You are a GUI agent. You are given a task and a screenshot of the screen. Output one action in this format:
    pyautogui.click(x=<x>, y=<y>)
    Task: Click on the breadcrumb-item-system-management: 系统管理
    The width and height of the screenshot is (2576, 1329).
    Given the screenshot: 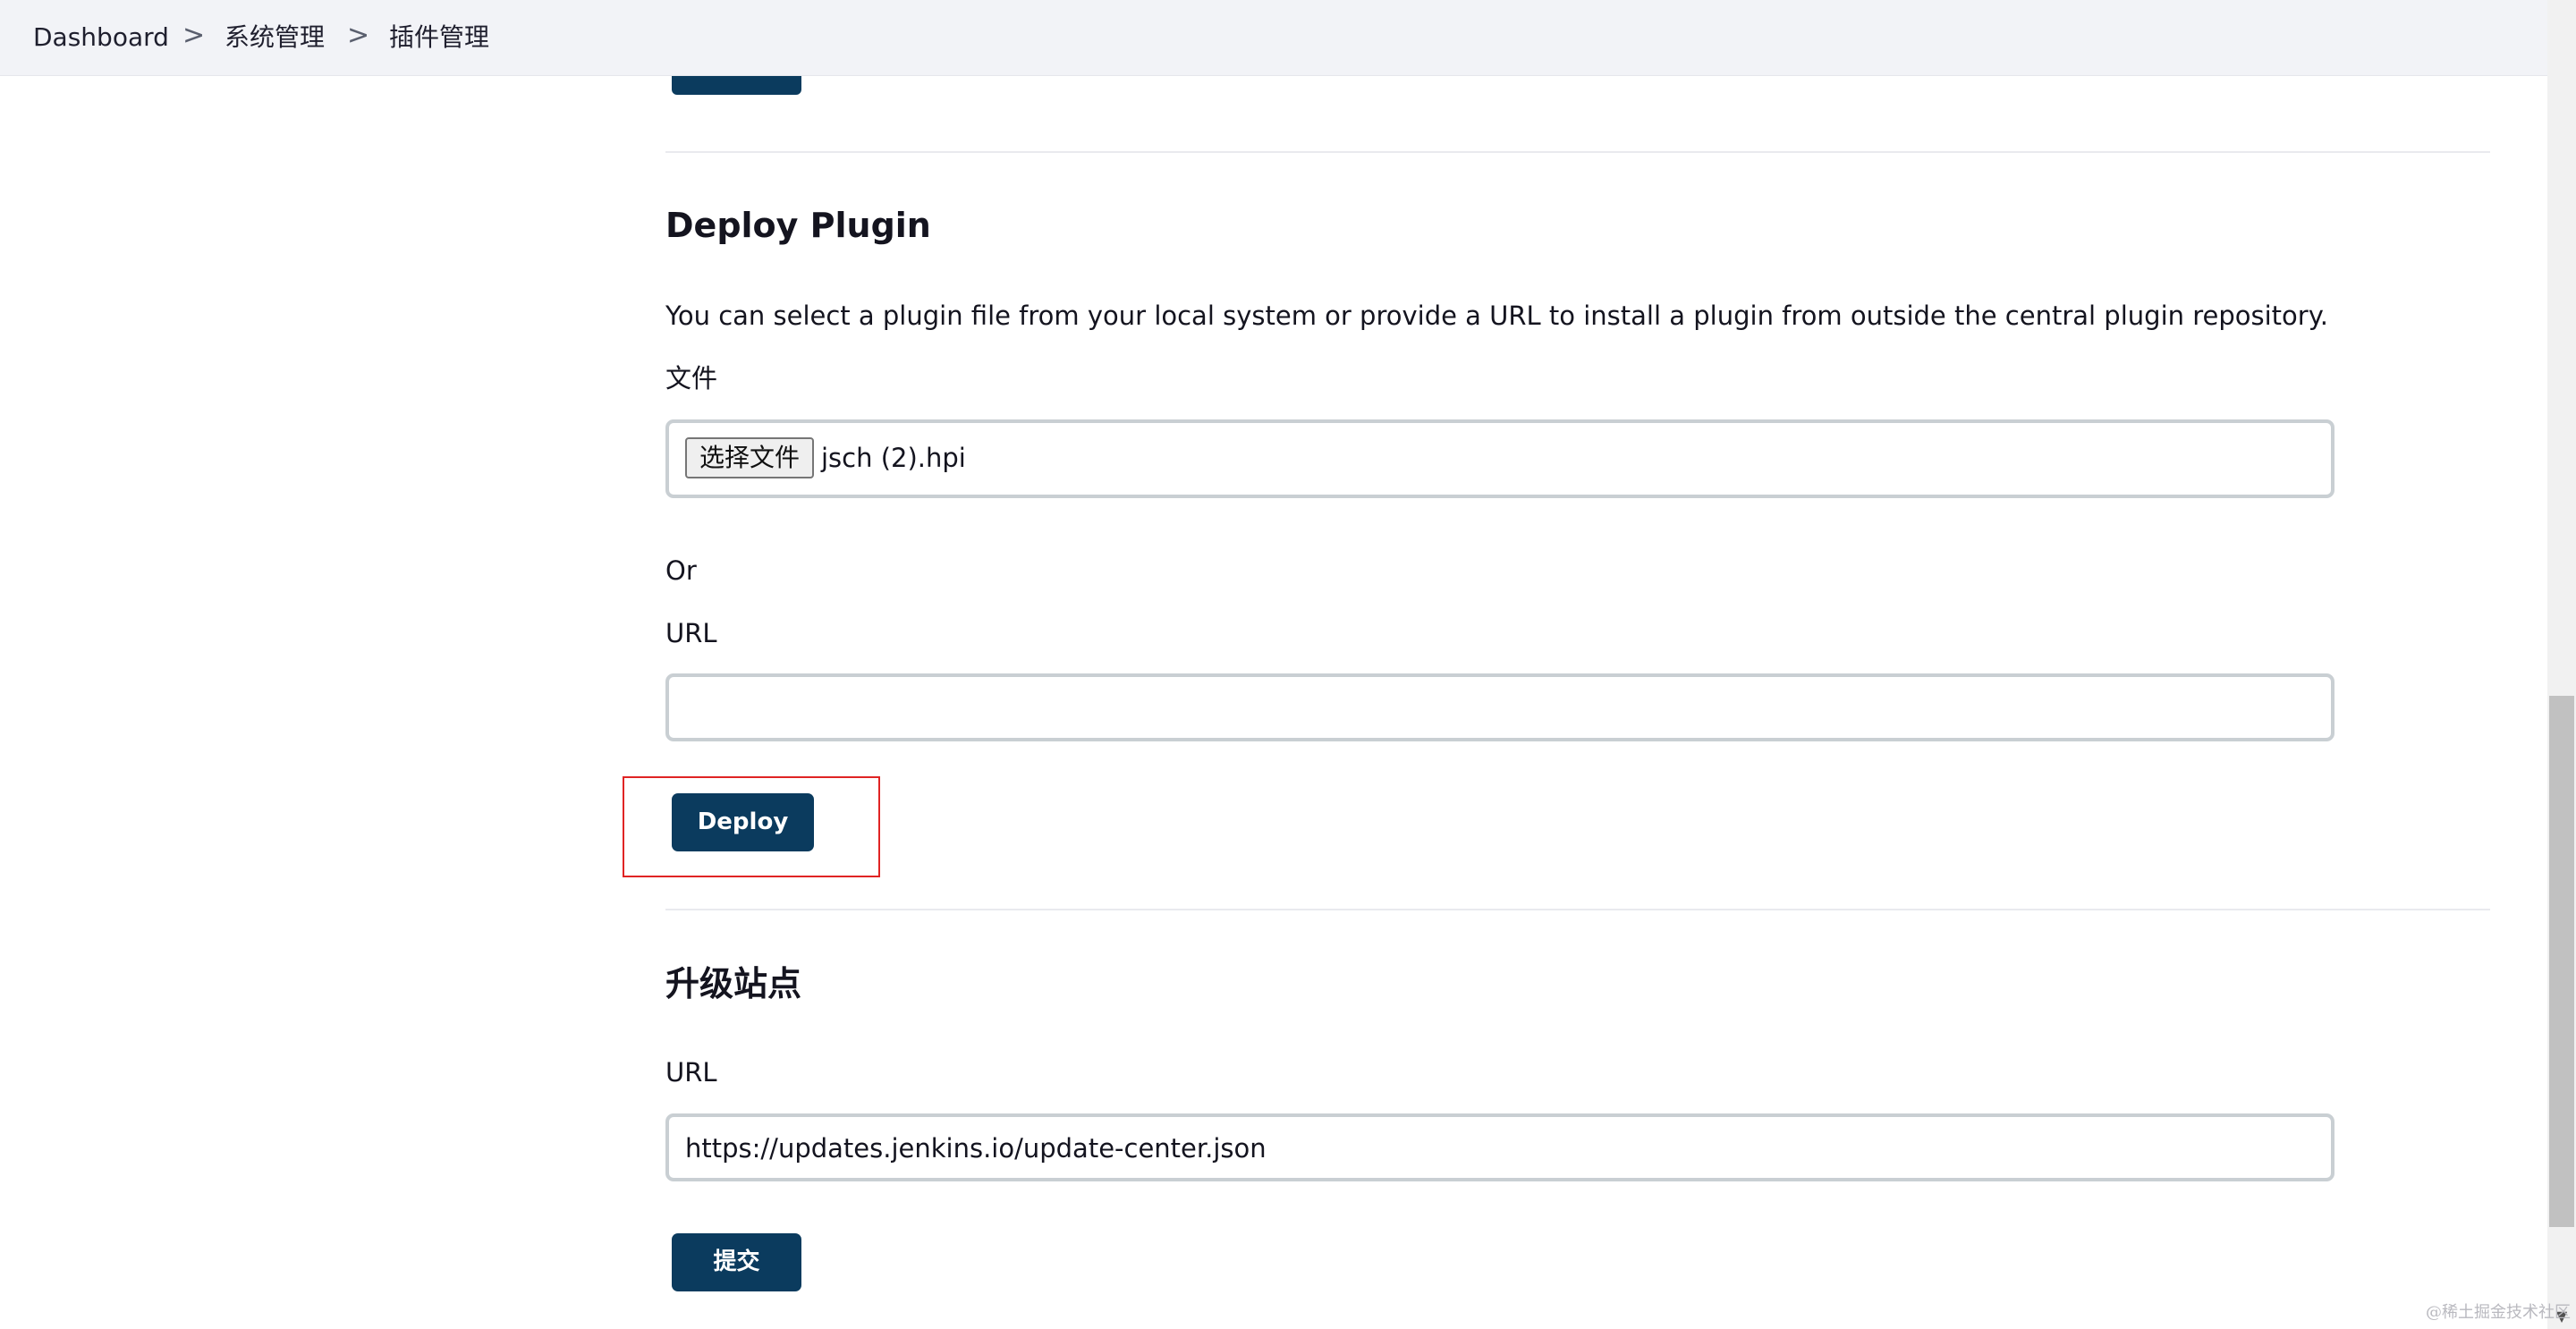 What is the action you would take?
    pyautogui.click(x=275, y=37)
    